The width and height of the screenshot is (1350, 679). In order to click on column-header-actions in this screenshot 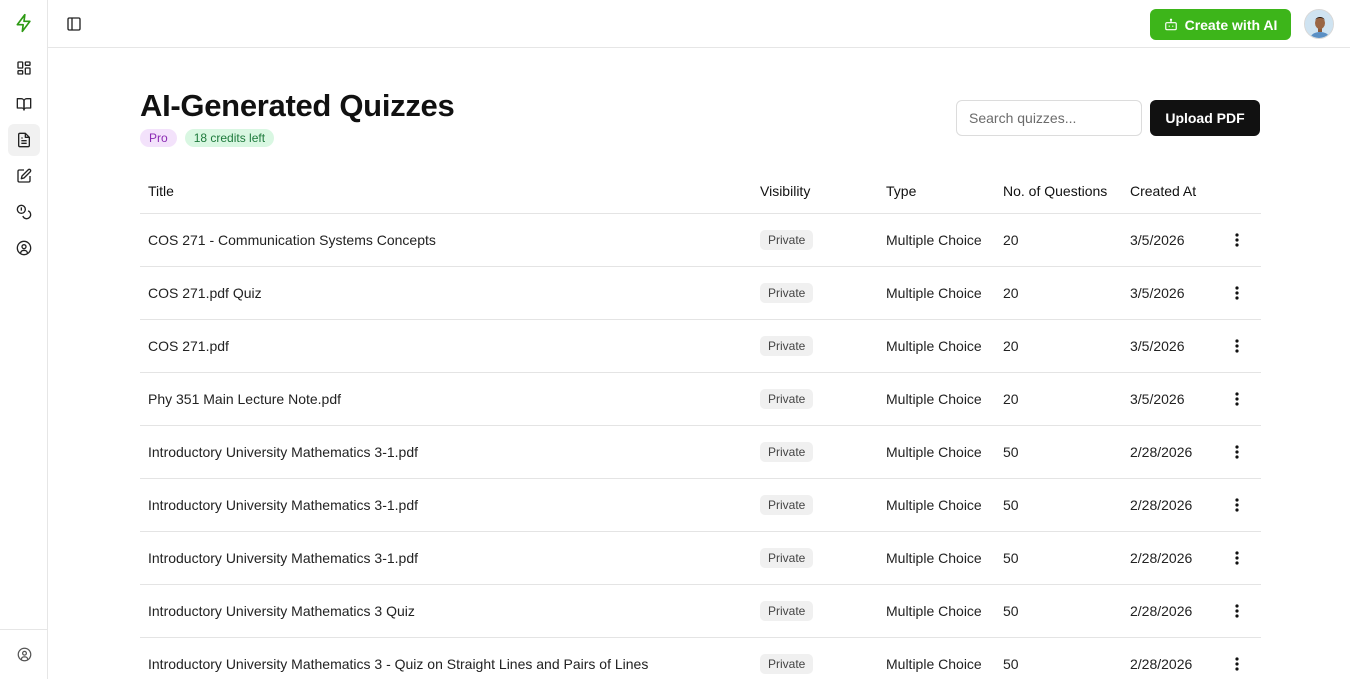, I will do `click(1239, 191)`.